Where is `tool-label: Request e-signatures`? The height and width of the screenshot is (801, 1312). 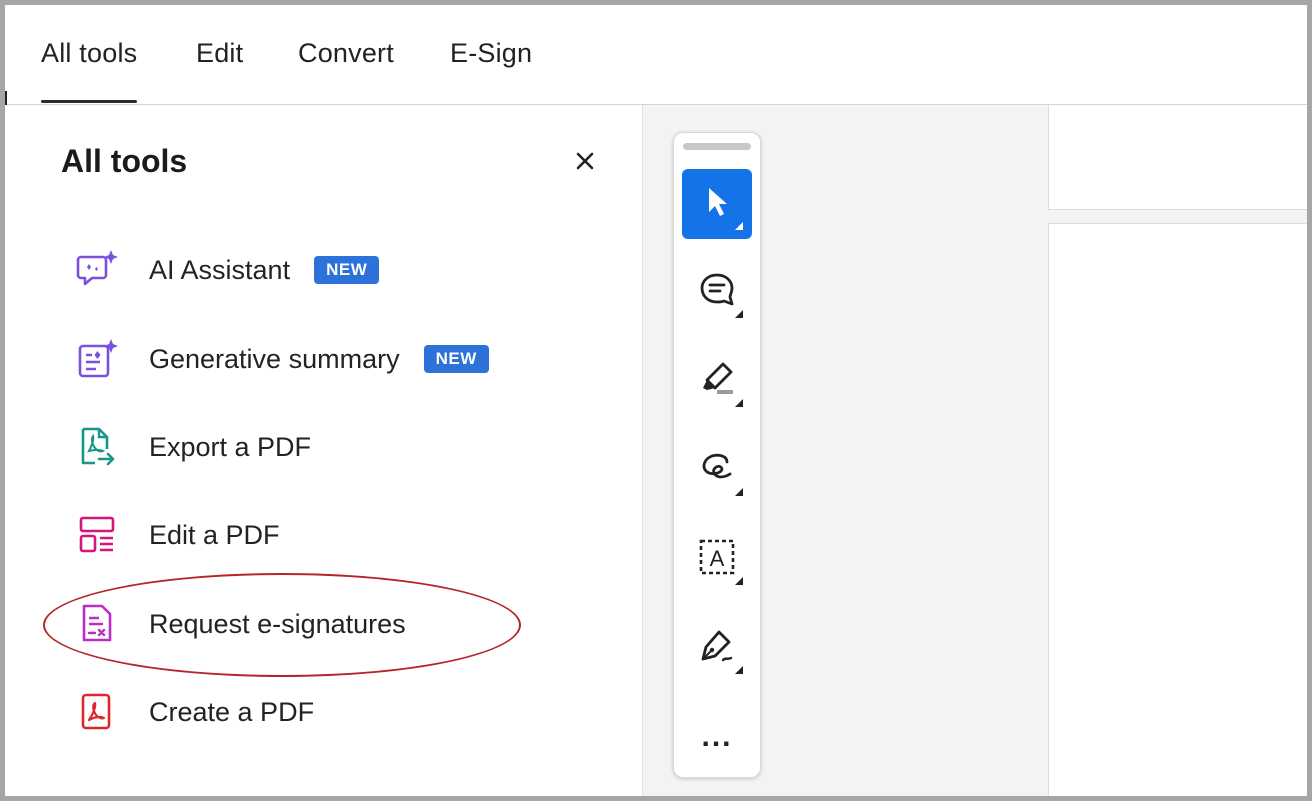 tool-label: Request e-signatures is located at coordinates (277, 623).